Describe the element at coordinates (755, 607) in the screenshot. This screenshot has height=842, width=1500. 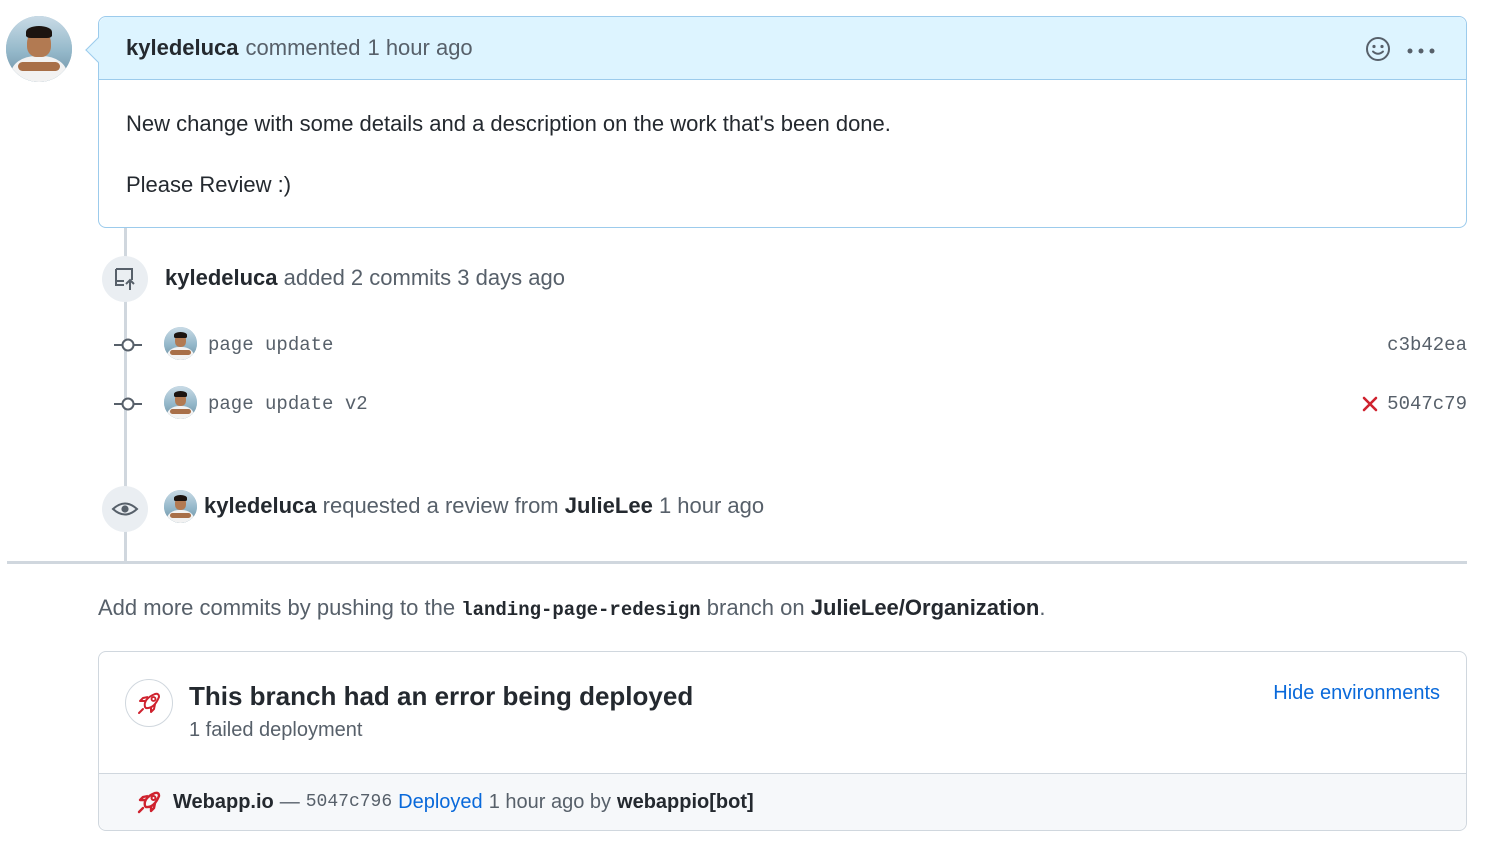
I see `hint-middle: branch on` at that location.